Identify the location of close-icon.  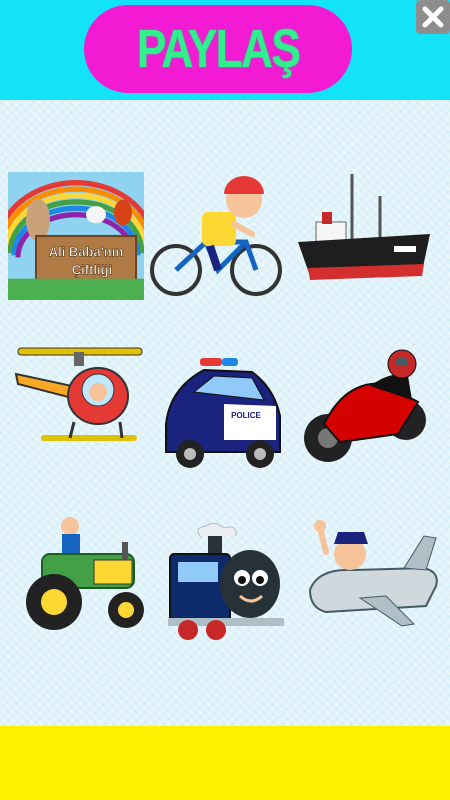
(433, 17).